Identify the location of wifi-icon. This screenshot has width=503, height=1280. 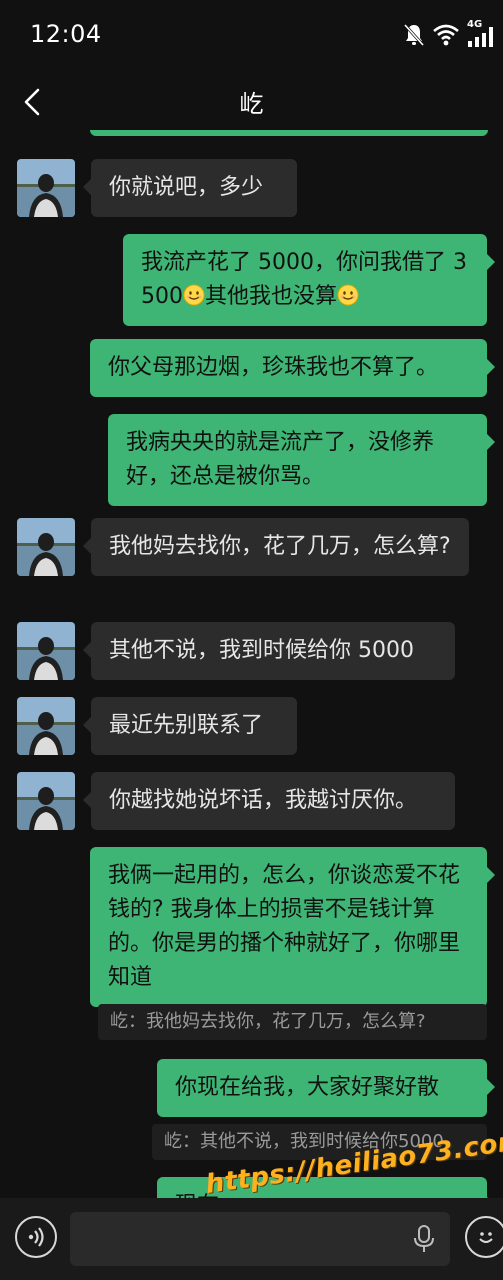
(446, 35).